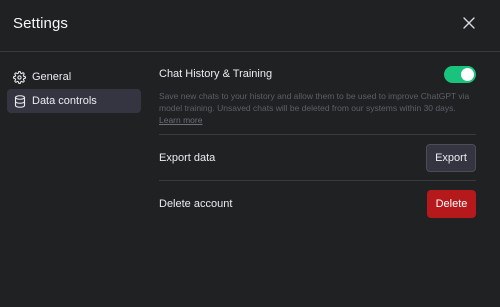 This screenshot has width=500, height=307. I want to click on close-button, so click(469, 23).